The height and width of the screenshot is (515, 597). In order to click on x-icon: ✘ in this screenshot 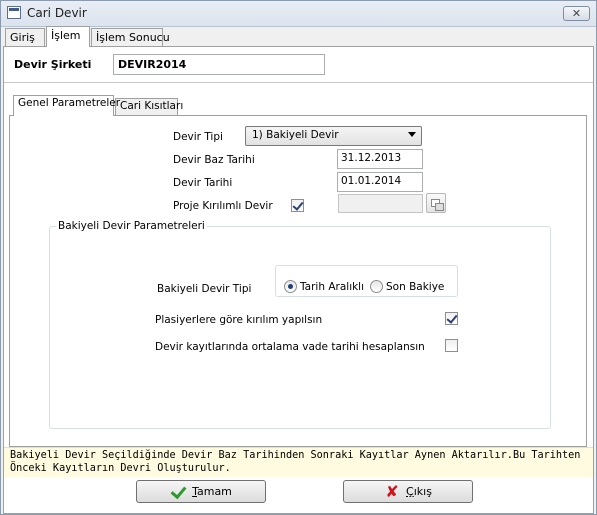, I will do `click(392, 491)`.